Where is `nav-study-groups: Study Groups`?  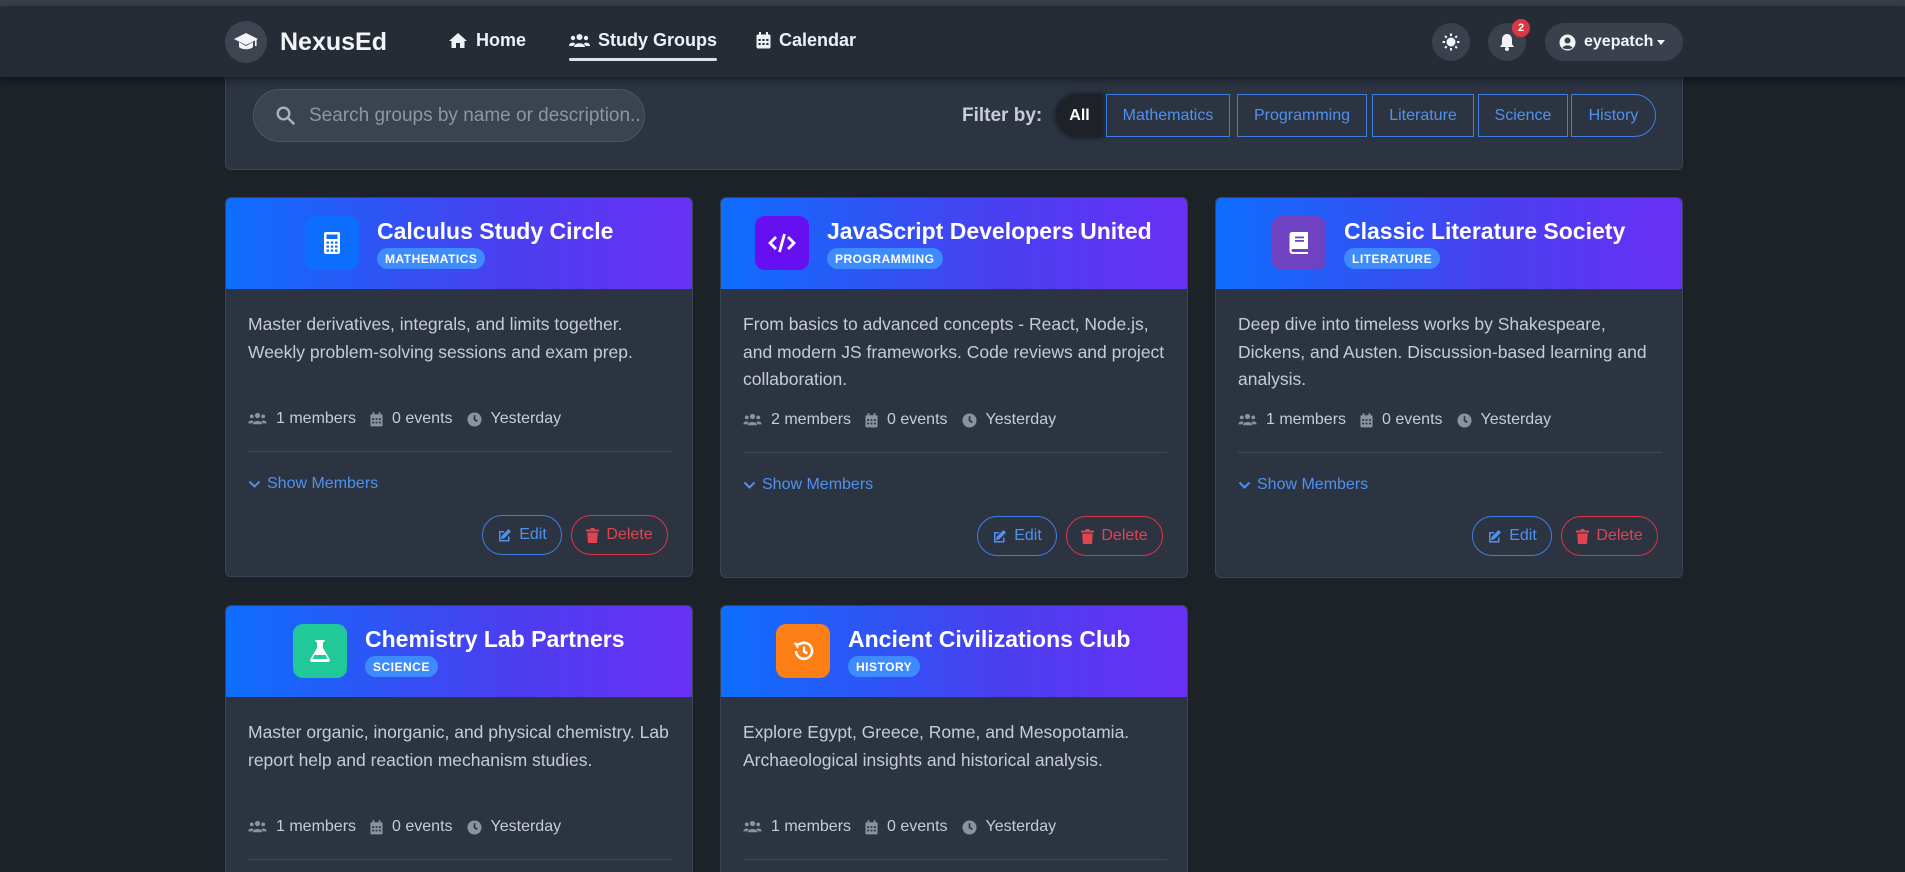
nav-study-groups: Study Groups is located at coordinates (643, 45).